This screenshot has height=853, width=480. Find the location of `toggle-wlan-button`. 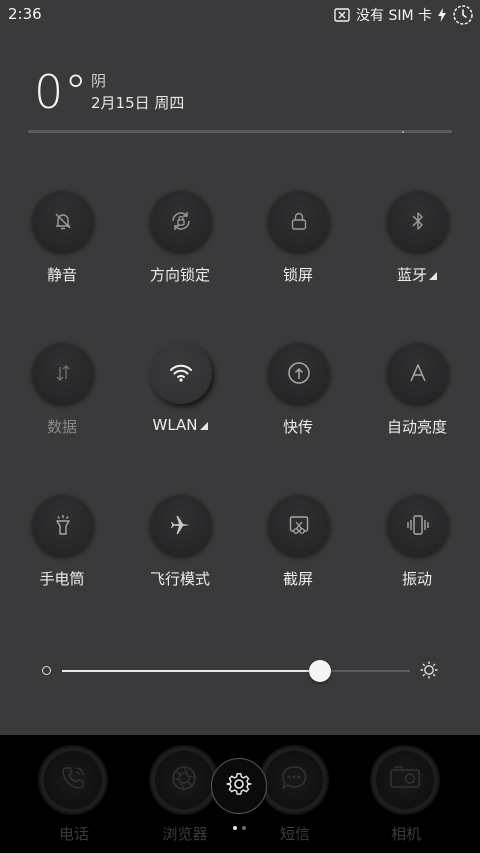

toggle-wlan-button is located at coordinates (181, 373).